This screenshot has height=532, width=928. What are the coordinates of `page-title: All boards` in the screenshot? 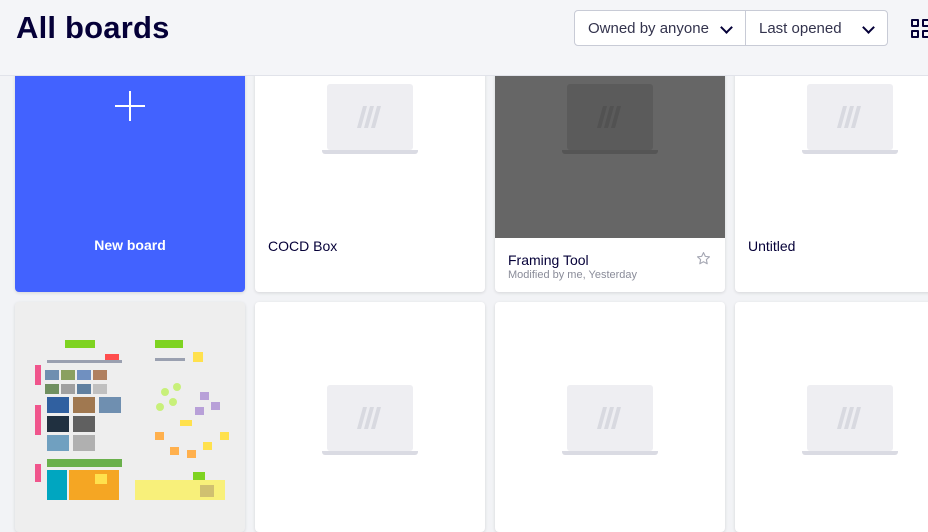 It's located at (93, 27).